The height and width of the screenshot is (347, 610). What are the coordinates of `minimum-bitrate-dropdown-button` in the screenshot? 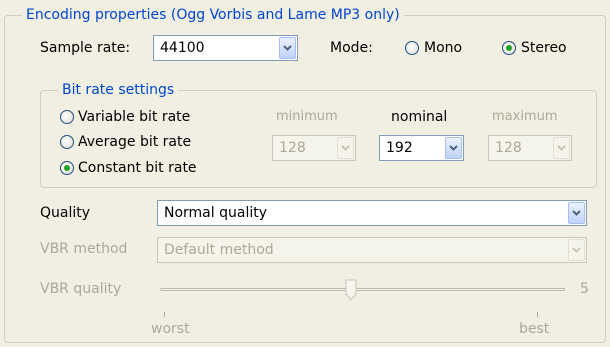 It's located at (345, 148).